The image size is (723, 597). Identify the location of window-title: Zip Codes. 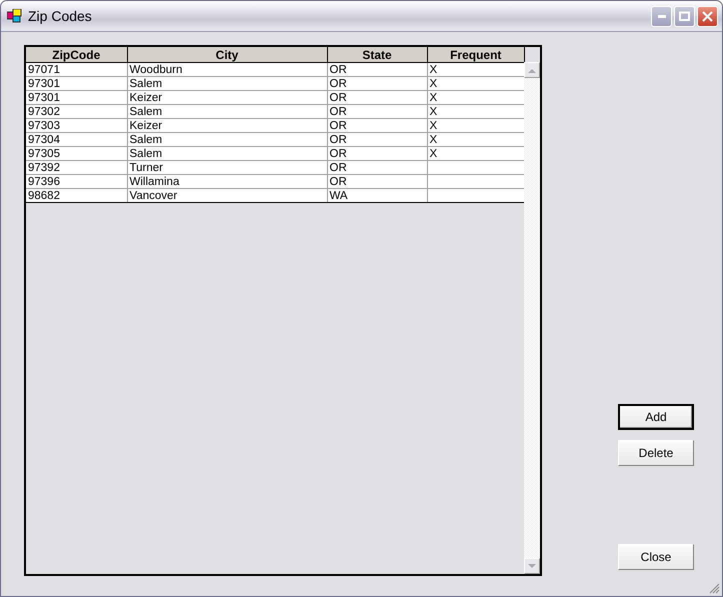
(60, 16).